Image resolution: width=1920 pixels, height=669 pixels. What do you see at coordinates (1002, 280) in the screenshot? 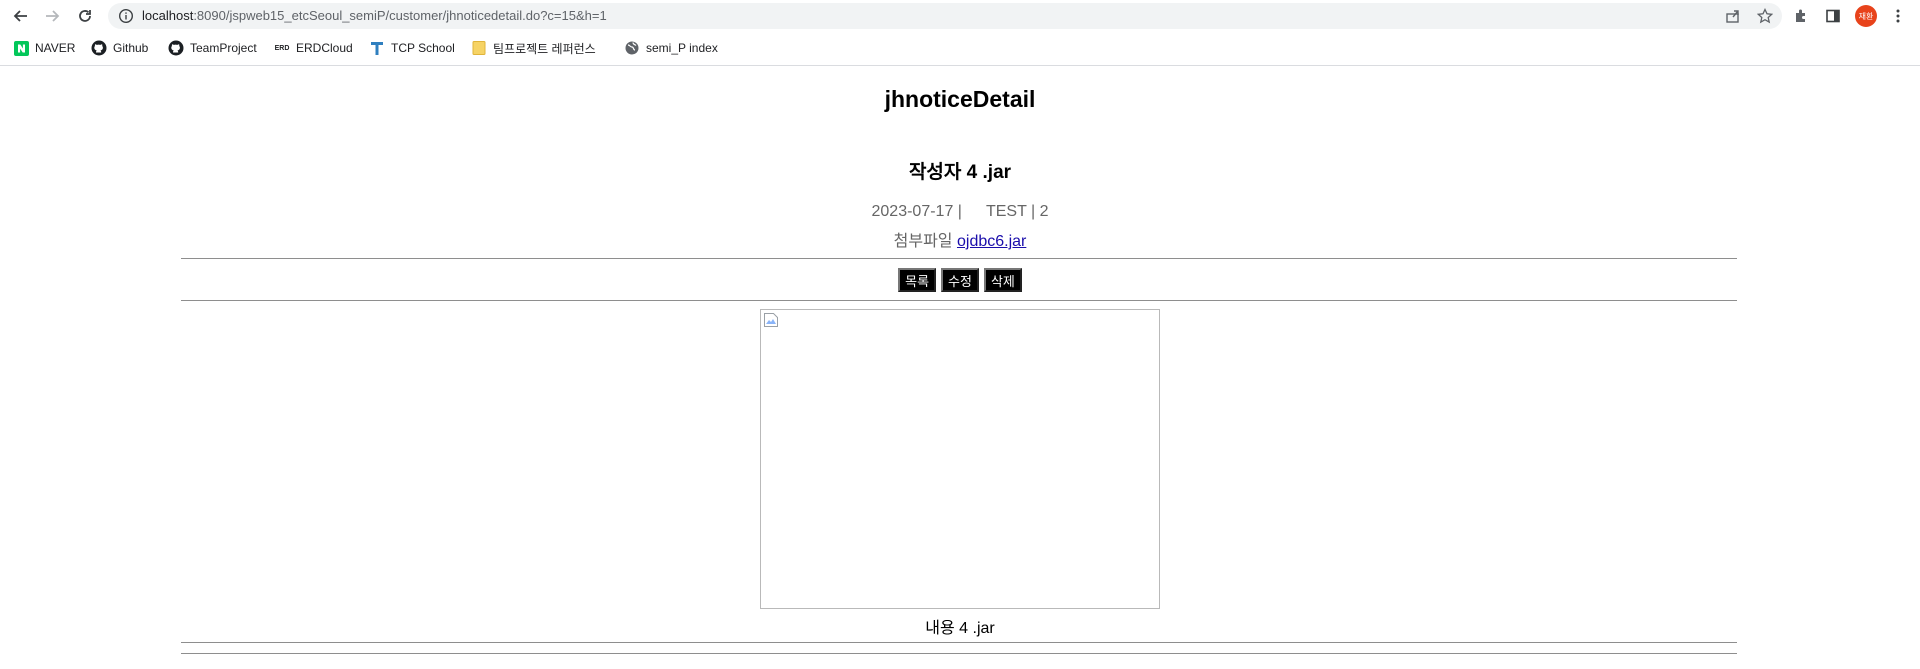
I see `delete-button: 삭제` at bounding box center [1002, 280].